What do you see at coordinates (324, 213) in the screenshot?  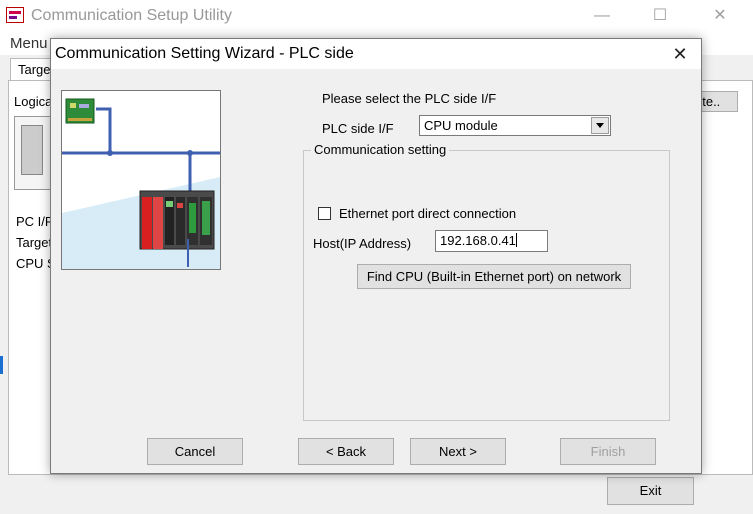 I see `ethernet-direct-checkbox` at bounding box center [324, 213].